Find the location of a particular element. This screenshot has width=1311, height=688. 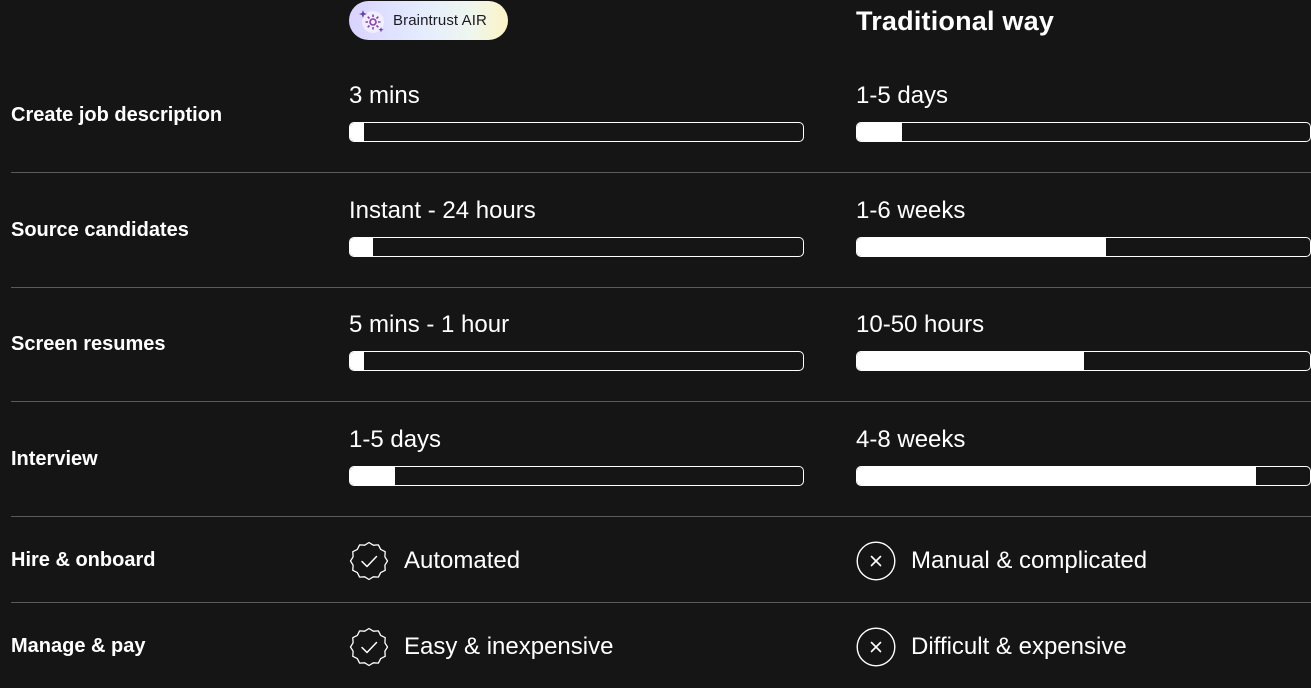

air-time-value: Instant - 24 hours is located at coordinates (442, 210).